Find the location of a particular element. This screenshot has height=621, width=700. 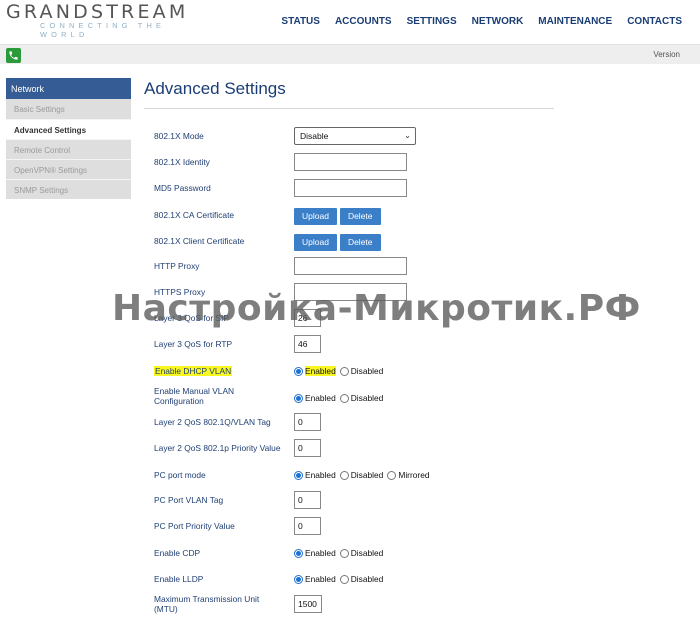

cdp-enabled-radio is located at coordinates (298, 553).